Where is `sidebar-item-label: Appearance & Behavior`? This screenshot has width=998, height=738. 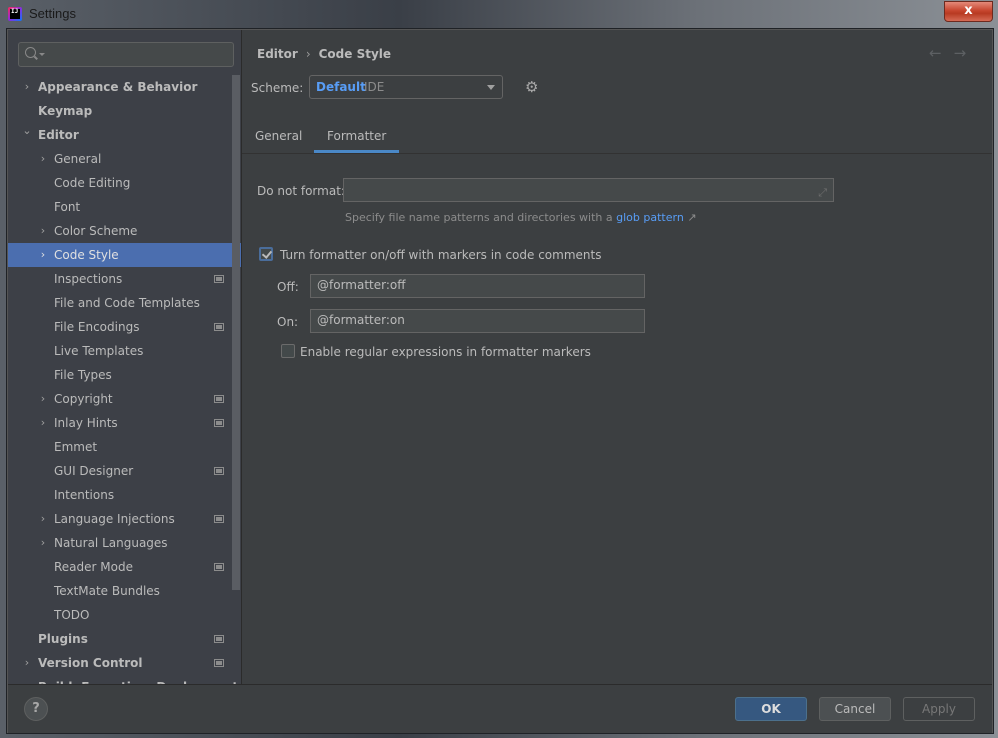
sidebar-item-label: Appearance & Behavior is located at coordinates (118, 87).